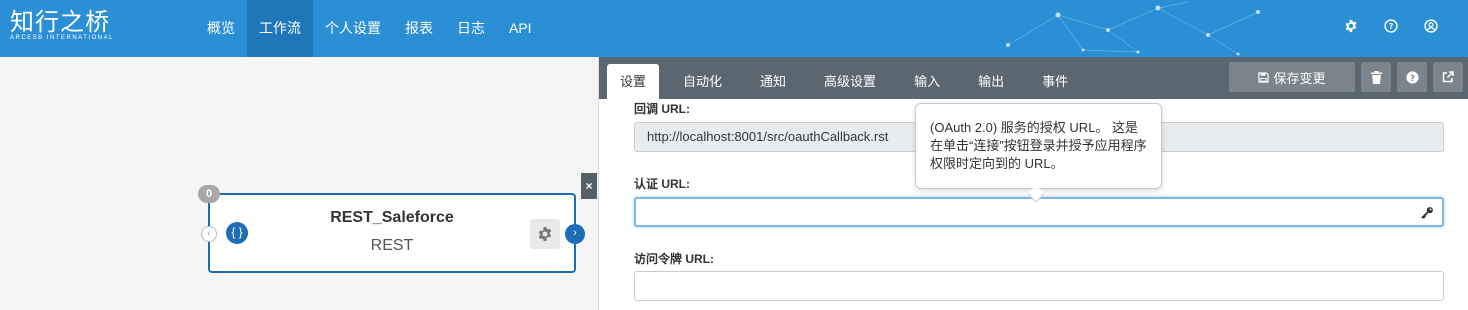  What do you see at coordinates (1299, 78) in the screenshot?
I see `save-button-label: 保存变更` at bounding box center [1299, 78].